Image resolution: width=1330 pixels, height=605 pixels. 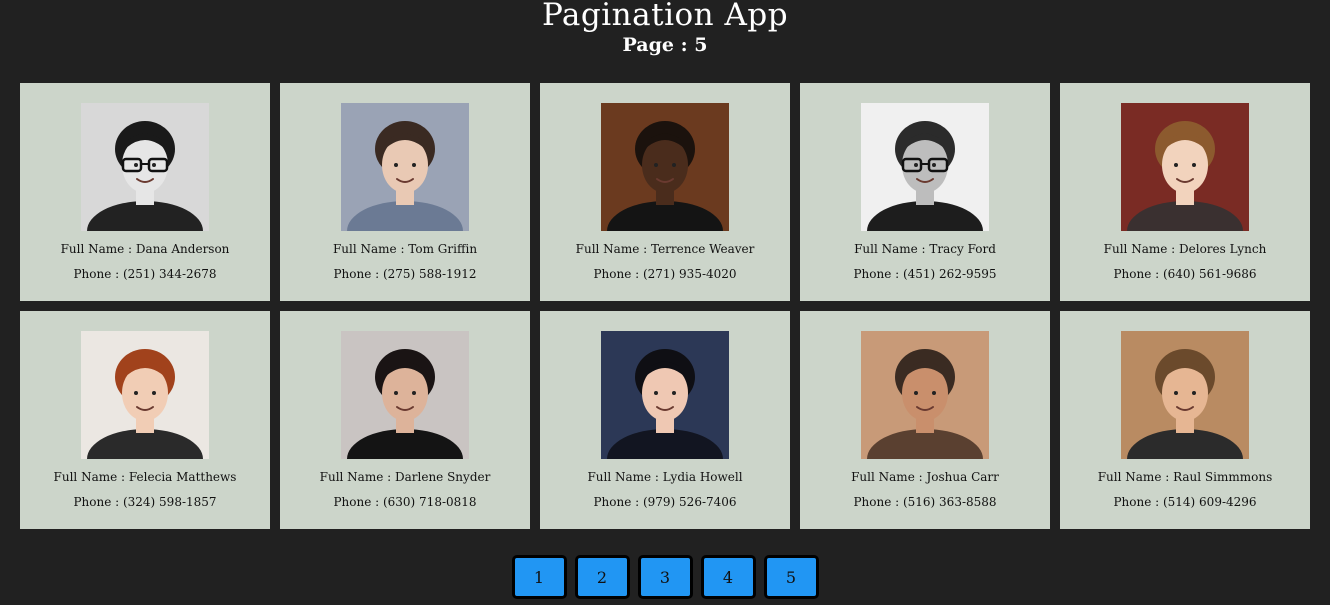 What do you see at coordinates (925, 249) in the screenshot?
I see `user-full-name: Full Name : Tracy Ford` at bounding box center [925, 249].